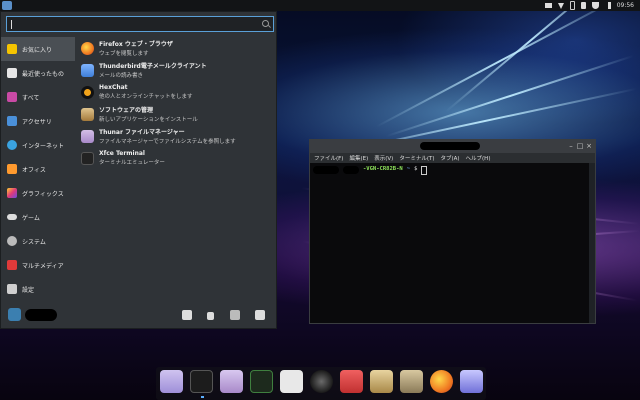 The width and height of the screenshot is (640, 400). What do you see at coordinates (424, 170) in the screenshot?
I see `cursor` at bounding box center [424, 170].